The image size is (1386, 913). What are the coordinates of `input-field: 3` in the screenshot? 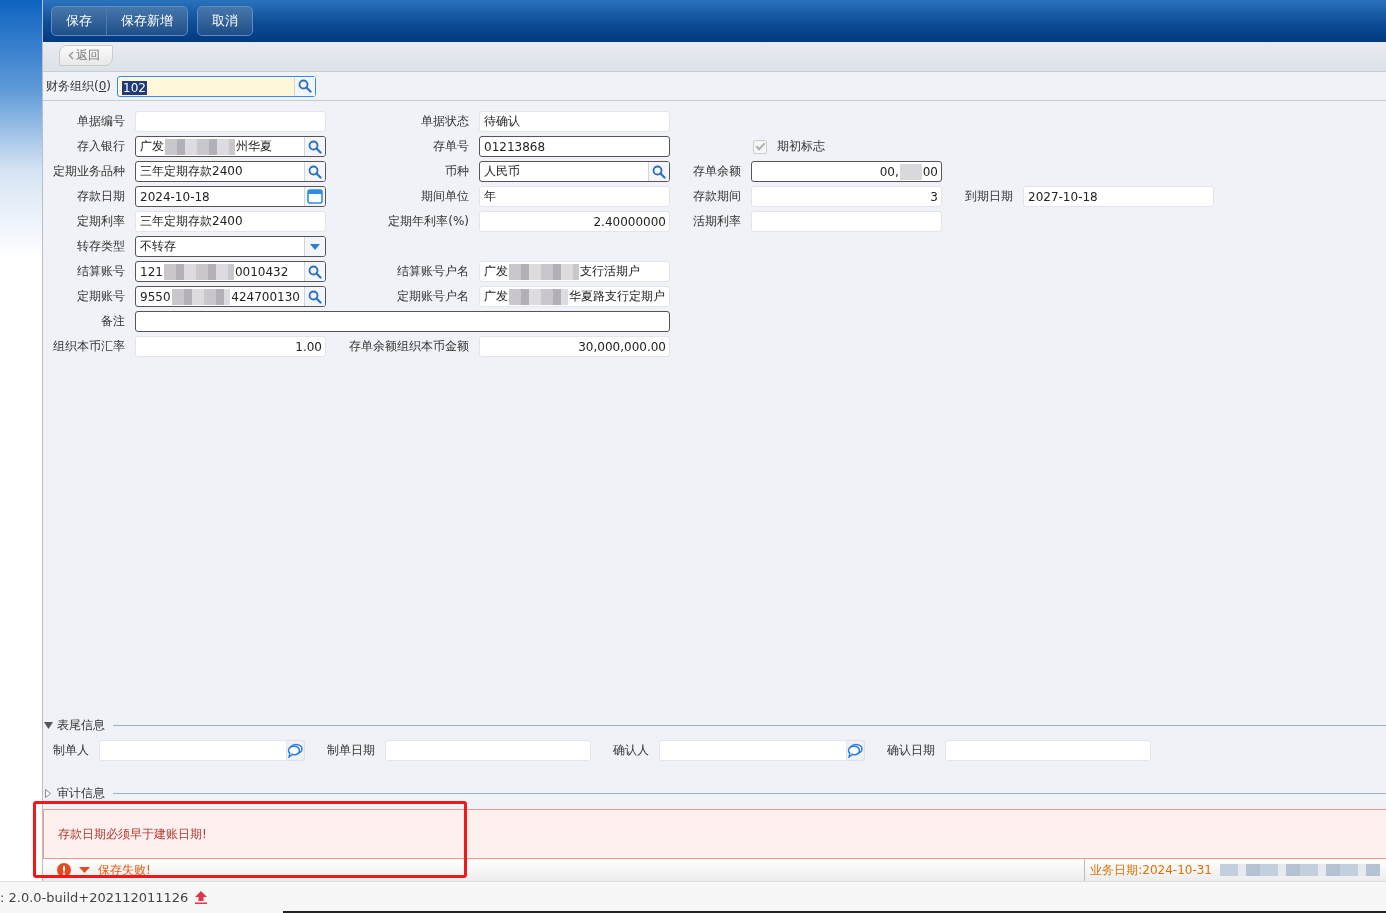 It's located at (846, 196).